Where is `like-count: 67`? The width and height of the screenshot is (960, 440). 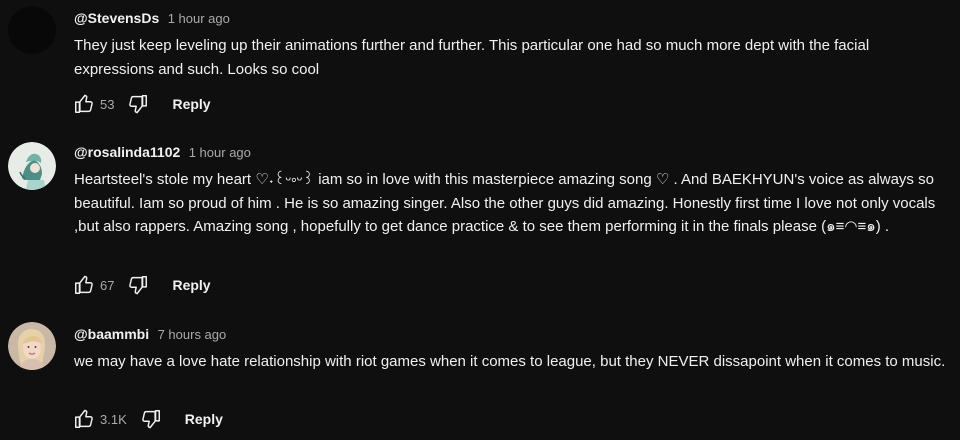 like-count: 67 is located at coordinates (107, 285).